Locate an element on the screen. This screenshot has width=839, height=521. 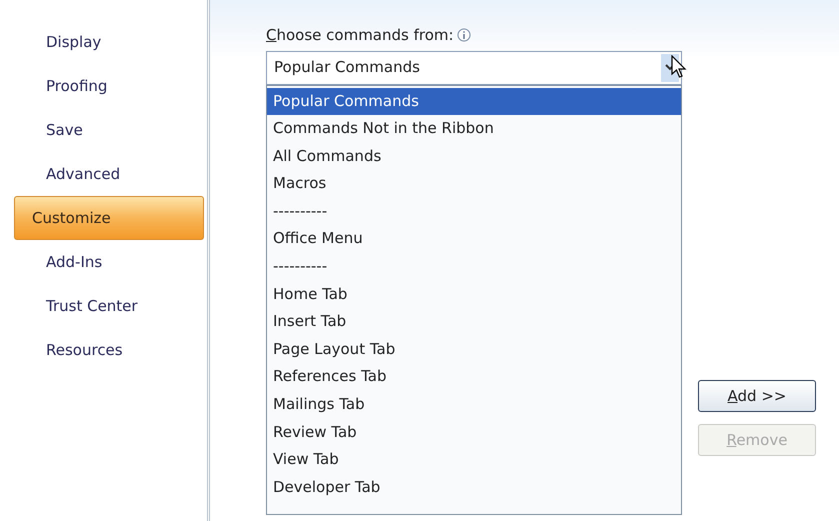
sidebar-item: Customize is located at coordinates (109, 218).